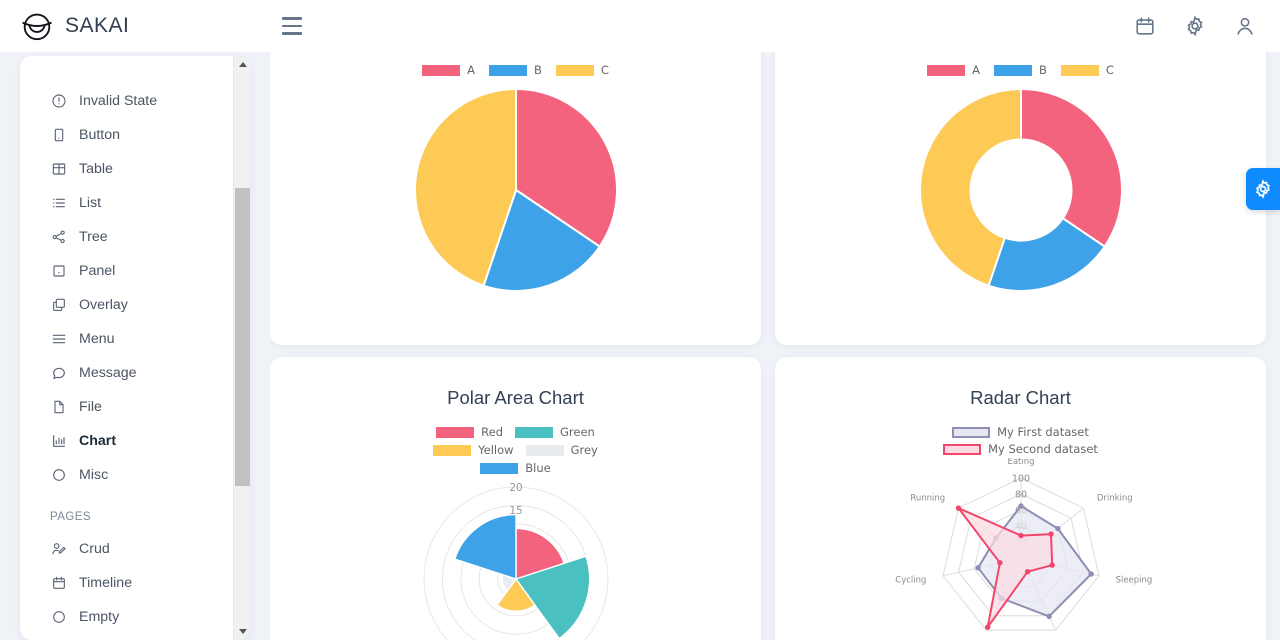 This screenshot has height=640, width=1280. I want to click on sidebar-item-button: Button, so click(126, 135).